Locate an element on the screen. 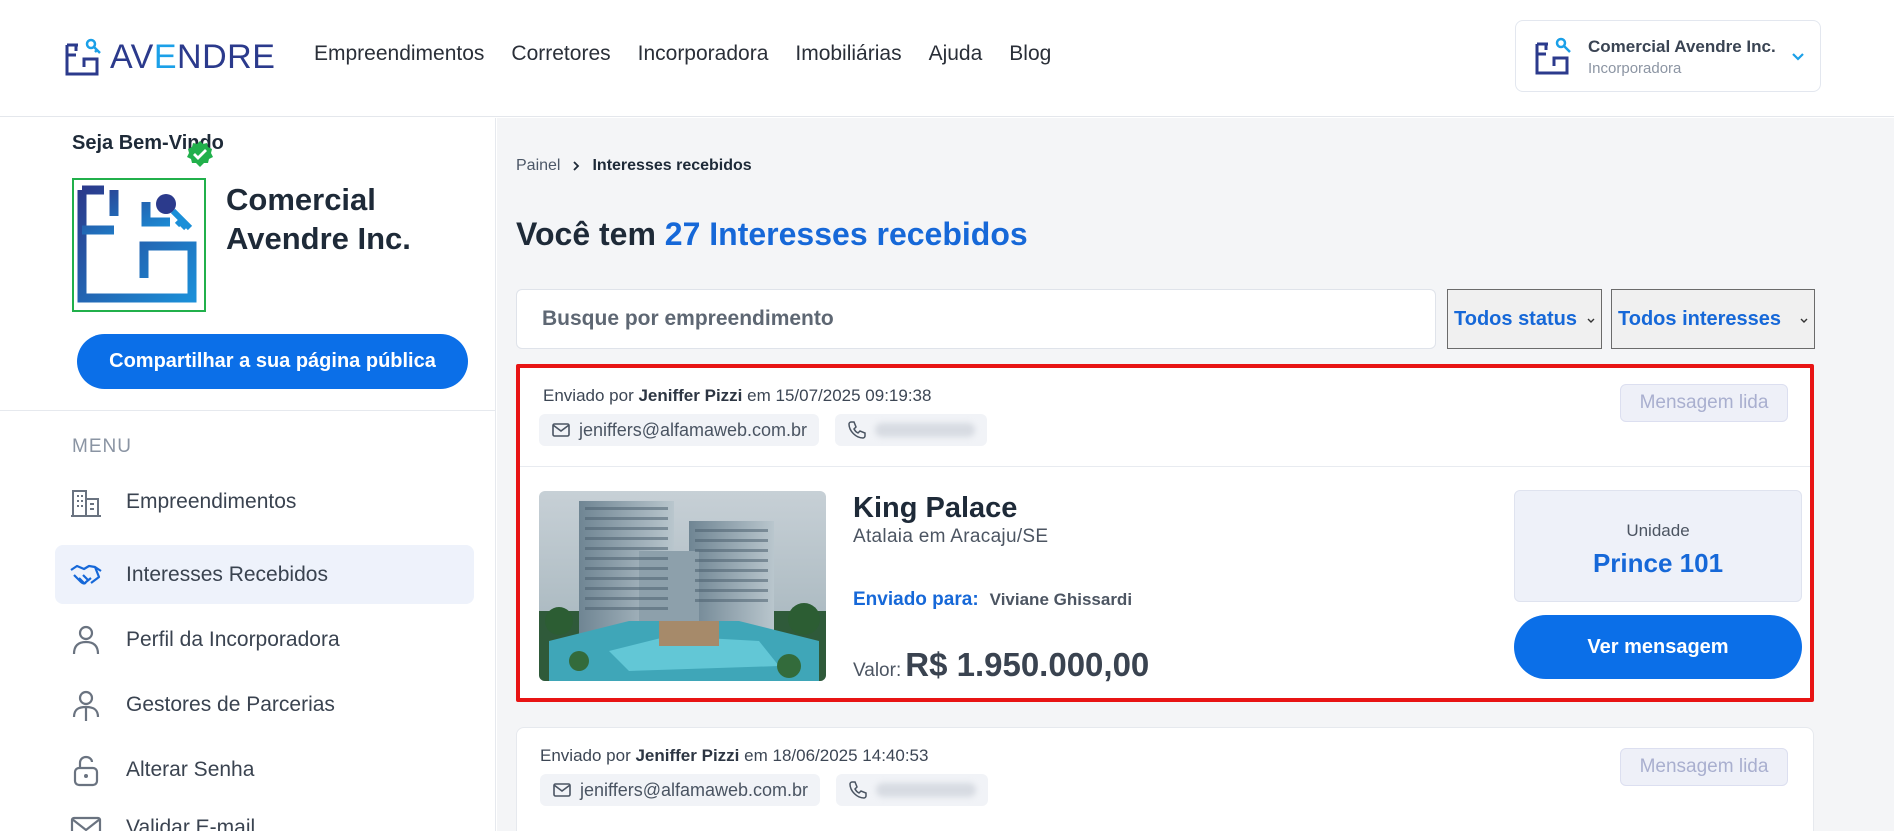  search-field is located at coordinates (976, 319).